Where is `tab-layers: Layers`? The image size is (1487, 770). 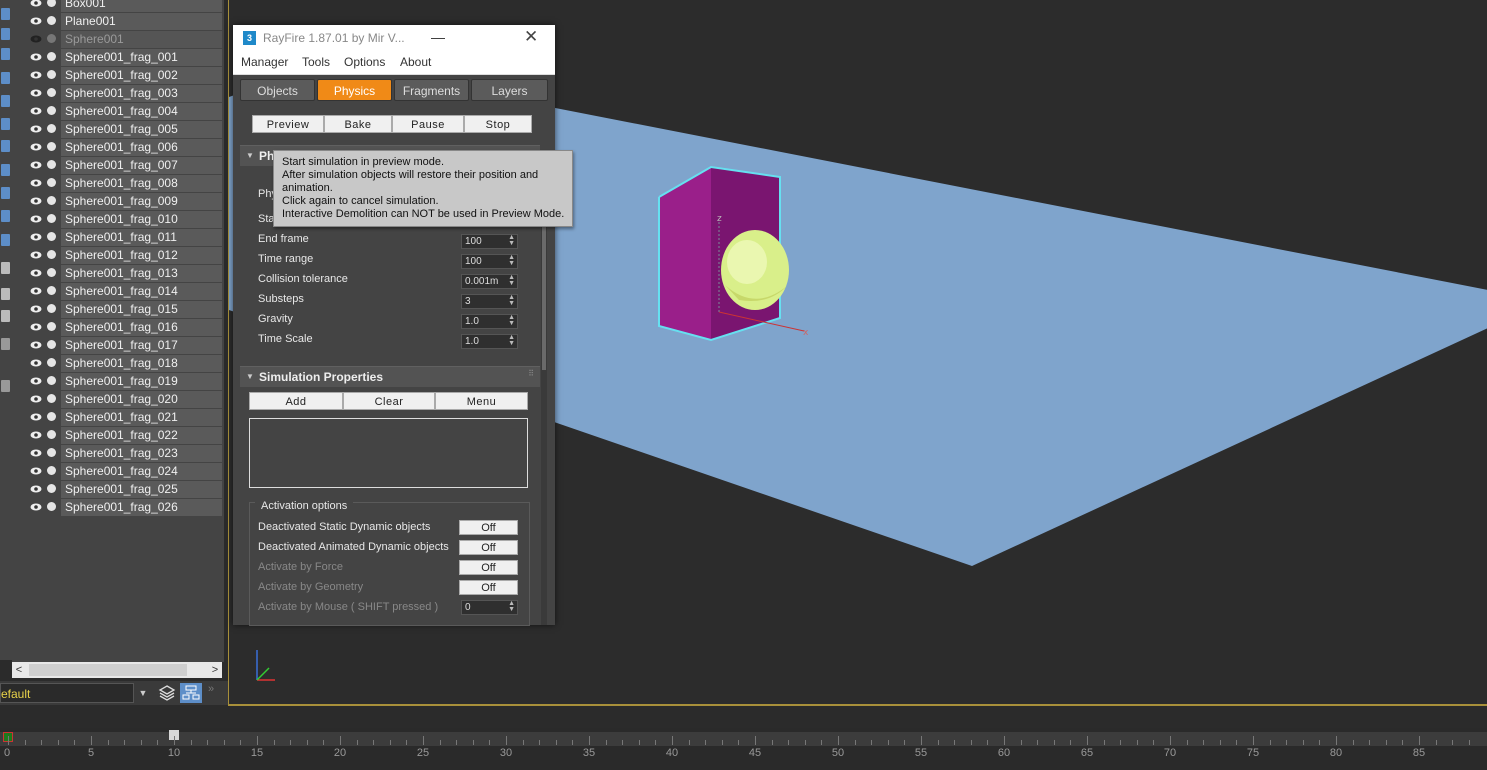
tab-layers: Layers is located at coordinates (509, 90).